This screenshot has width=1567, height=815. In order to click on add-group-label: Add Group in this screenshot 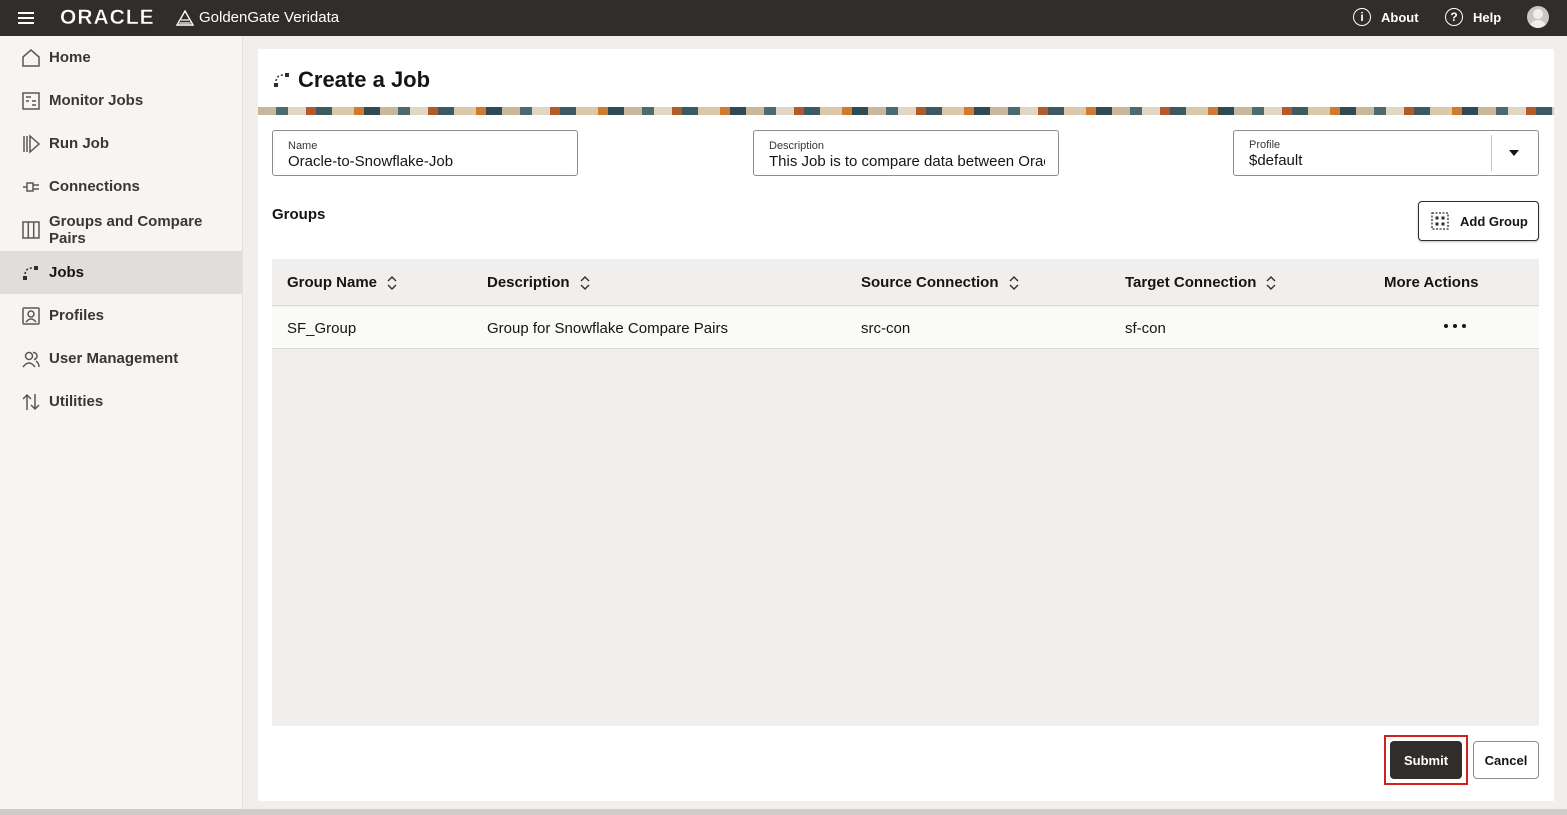, I will do `click(1494, 221)`.